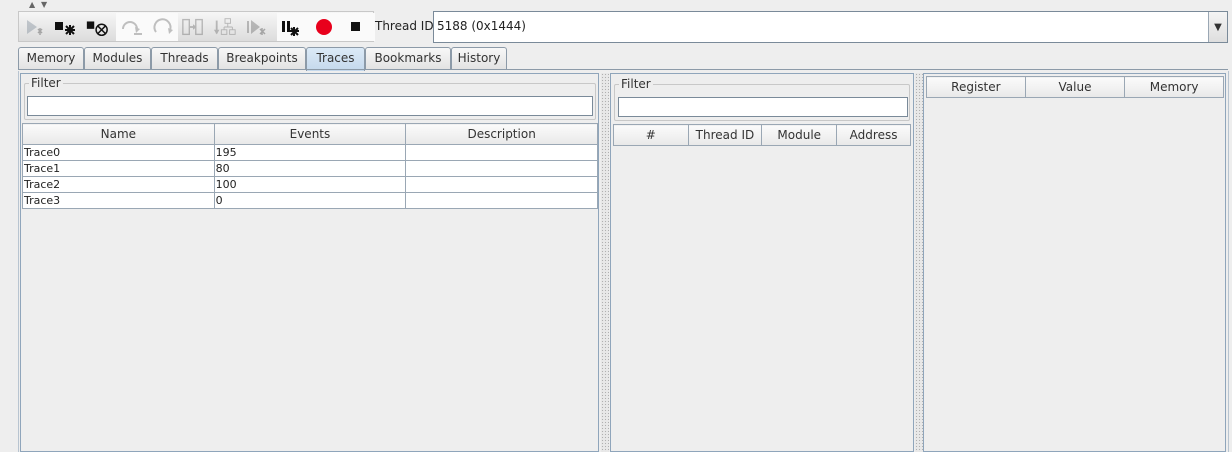  I want to click on resume-back-icon, so click(257, 27).